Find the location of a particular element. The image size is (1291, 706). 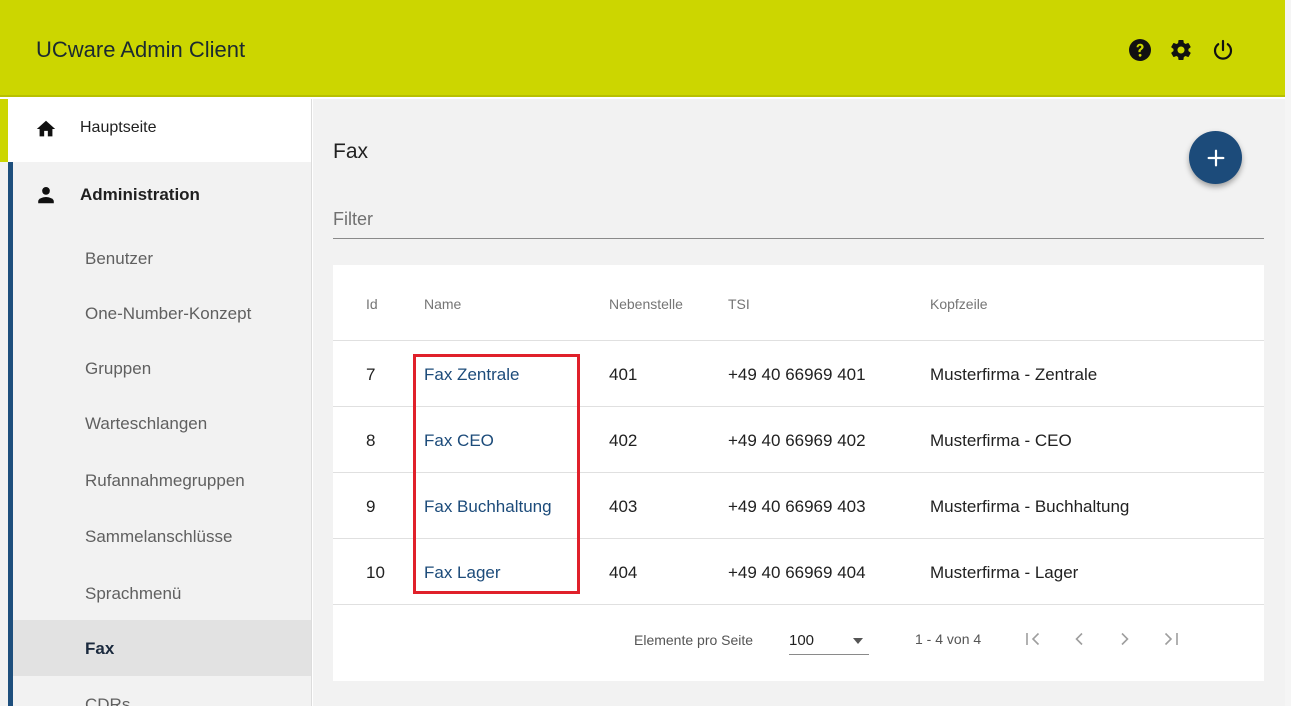

filter-field is located at coordinates (798, 221).